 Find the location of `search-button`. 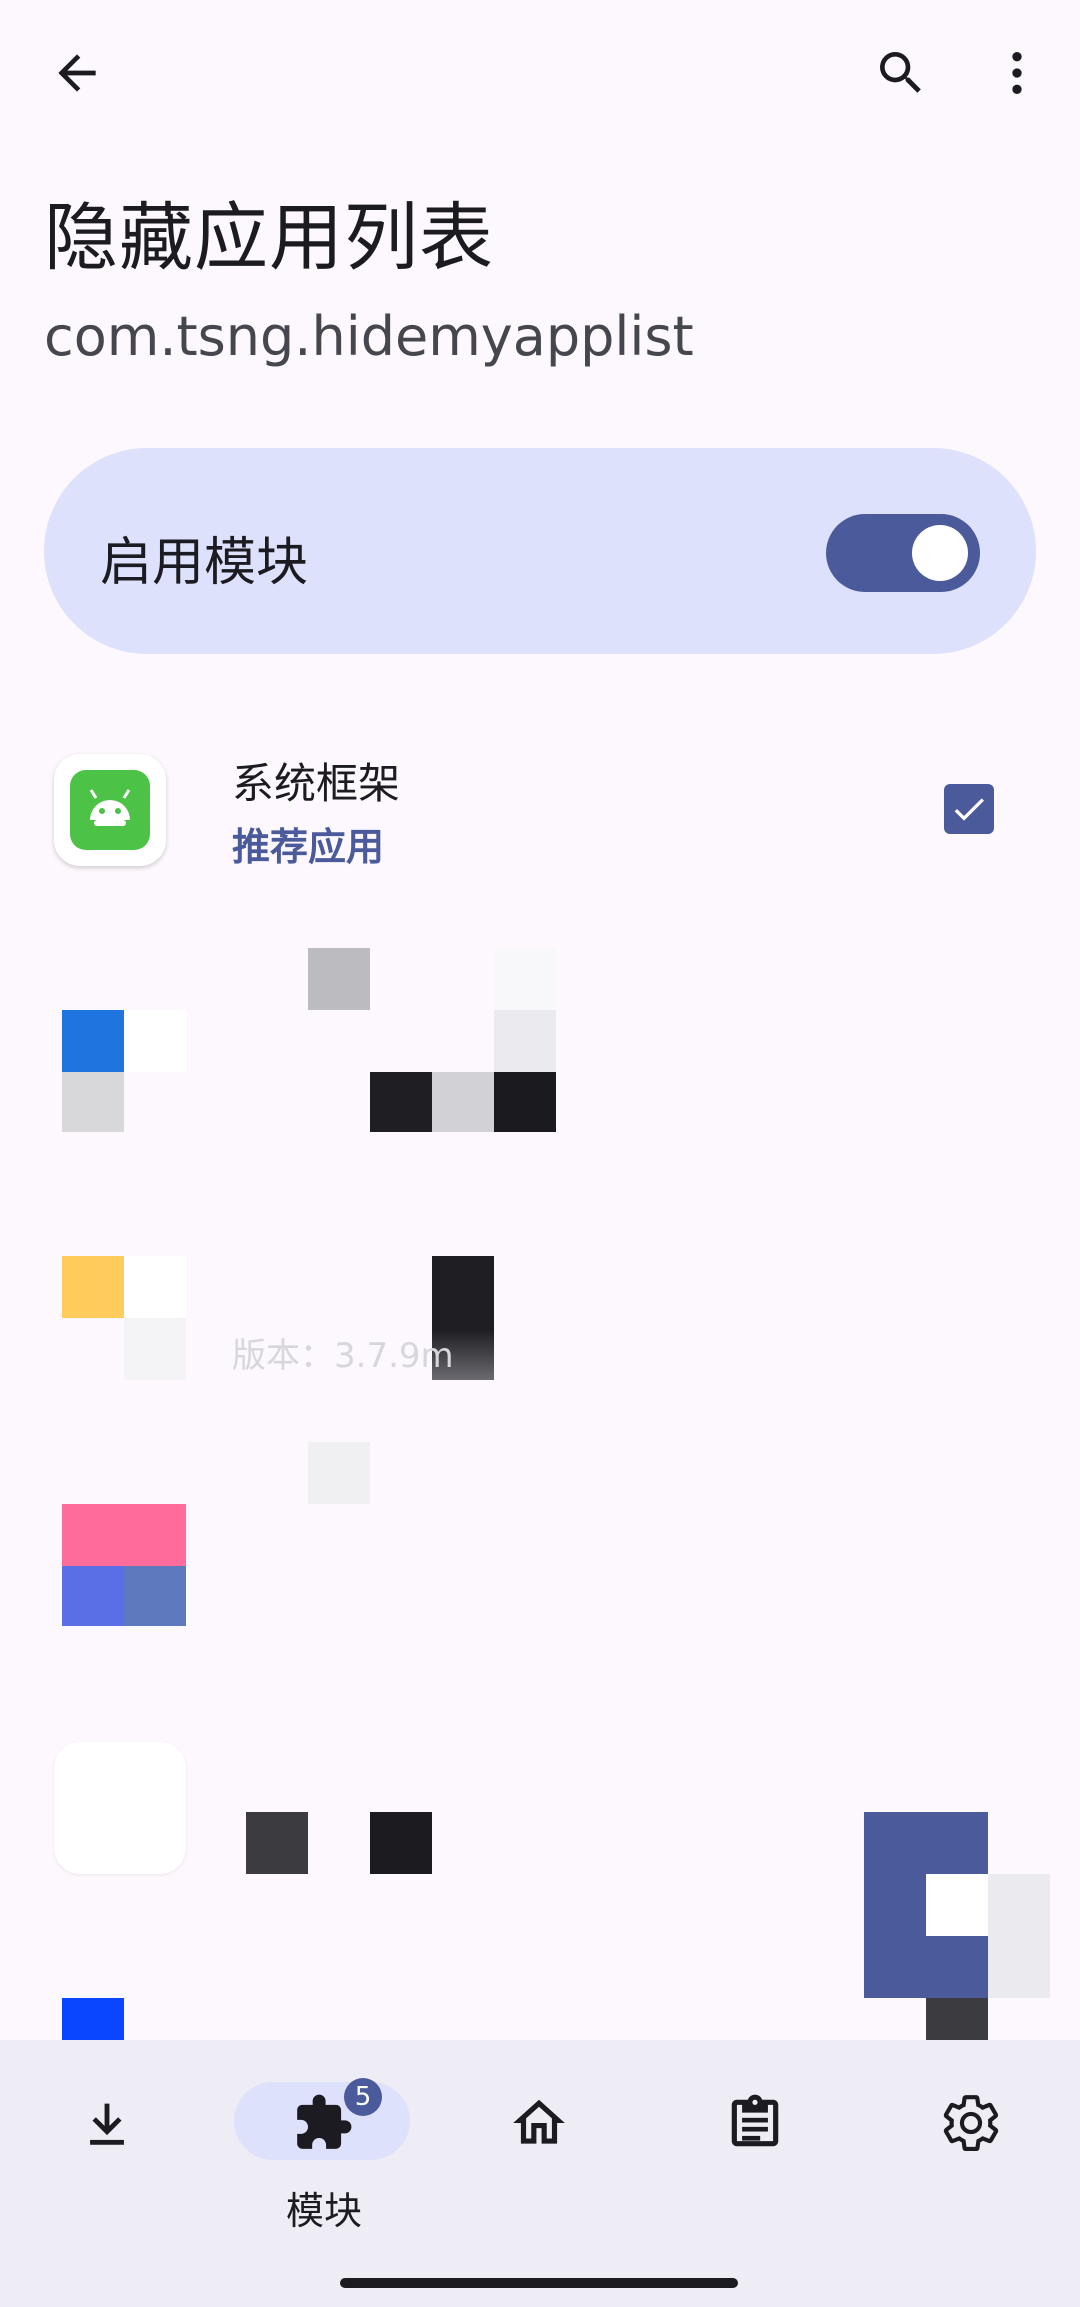

search-button is located at coordinates (901, 73).